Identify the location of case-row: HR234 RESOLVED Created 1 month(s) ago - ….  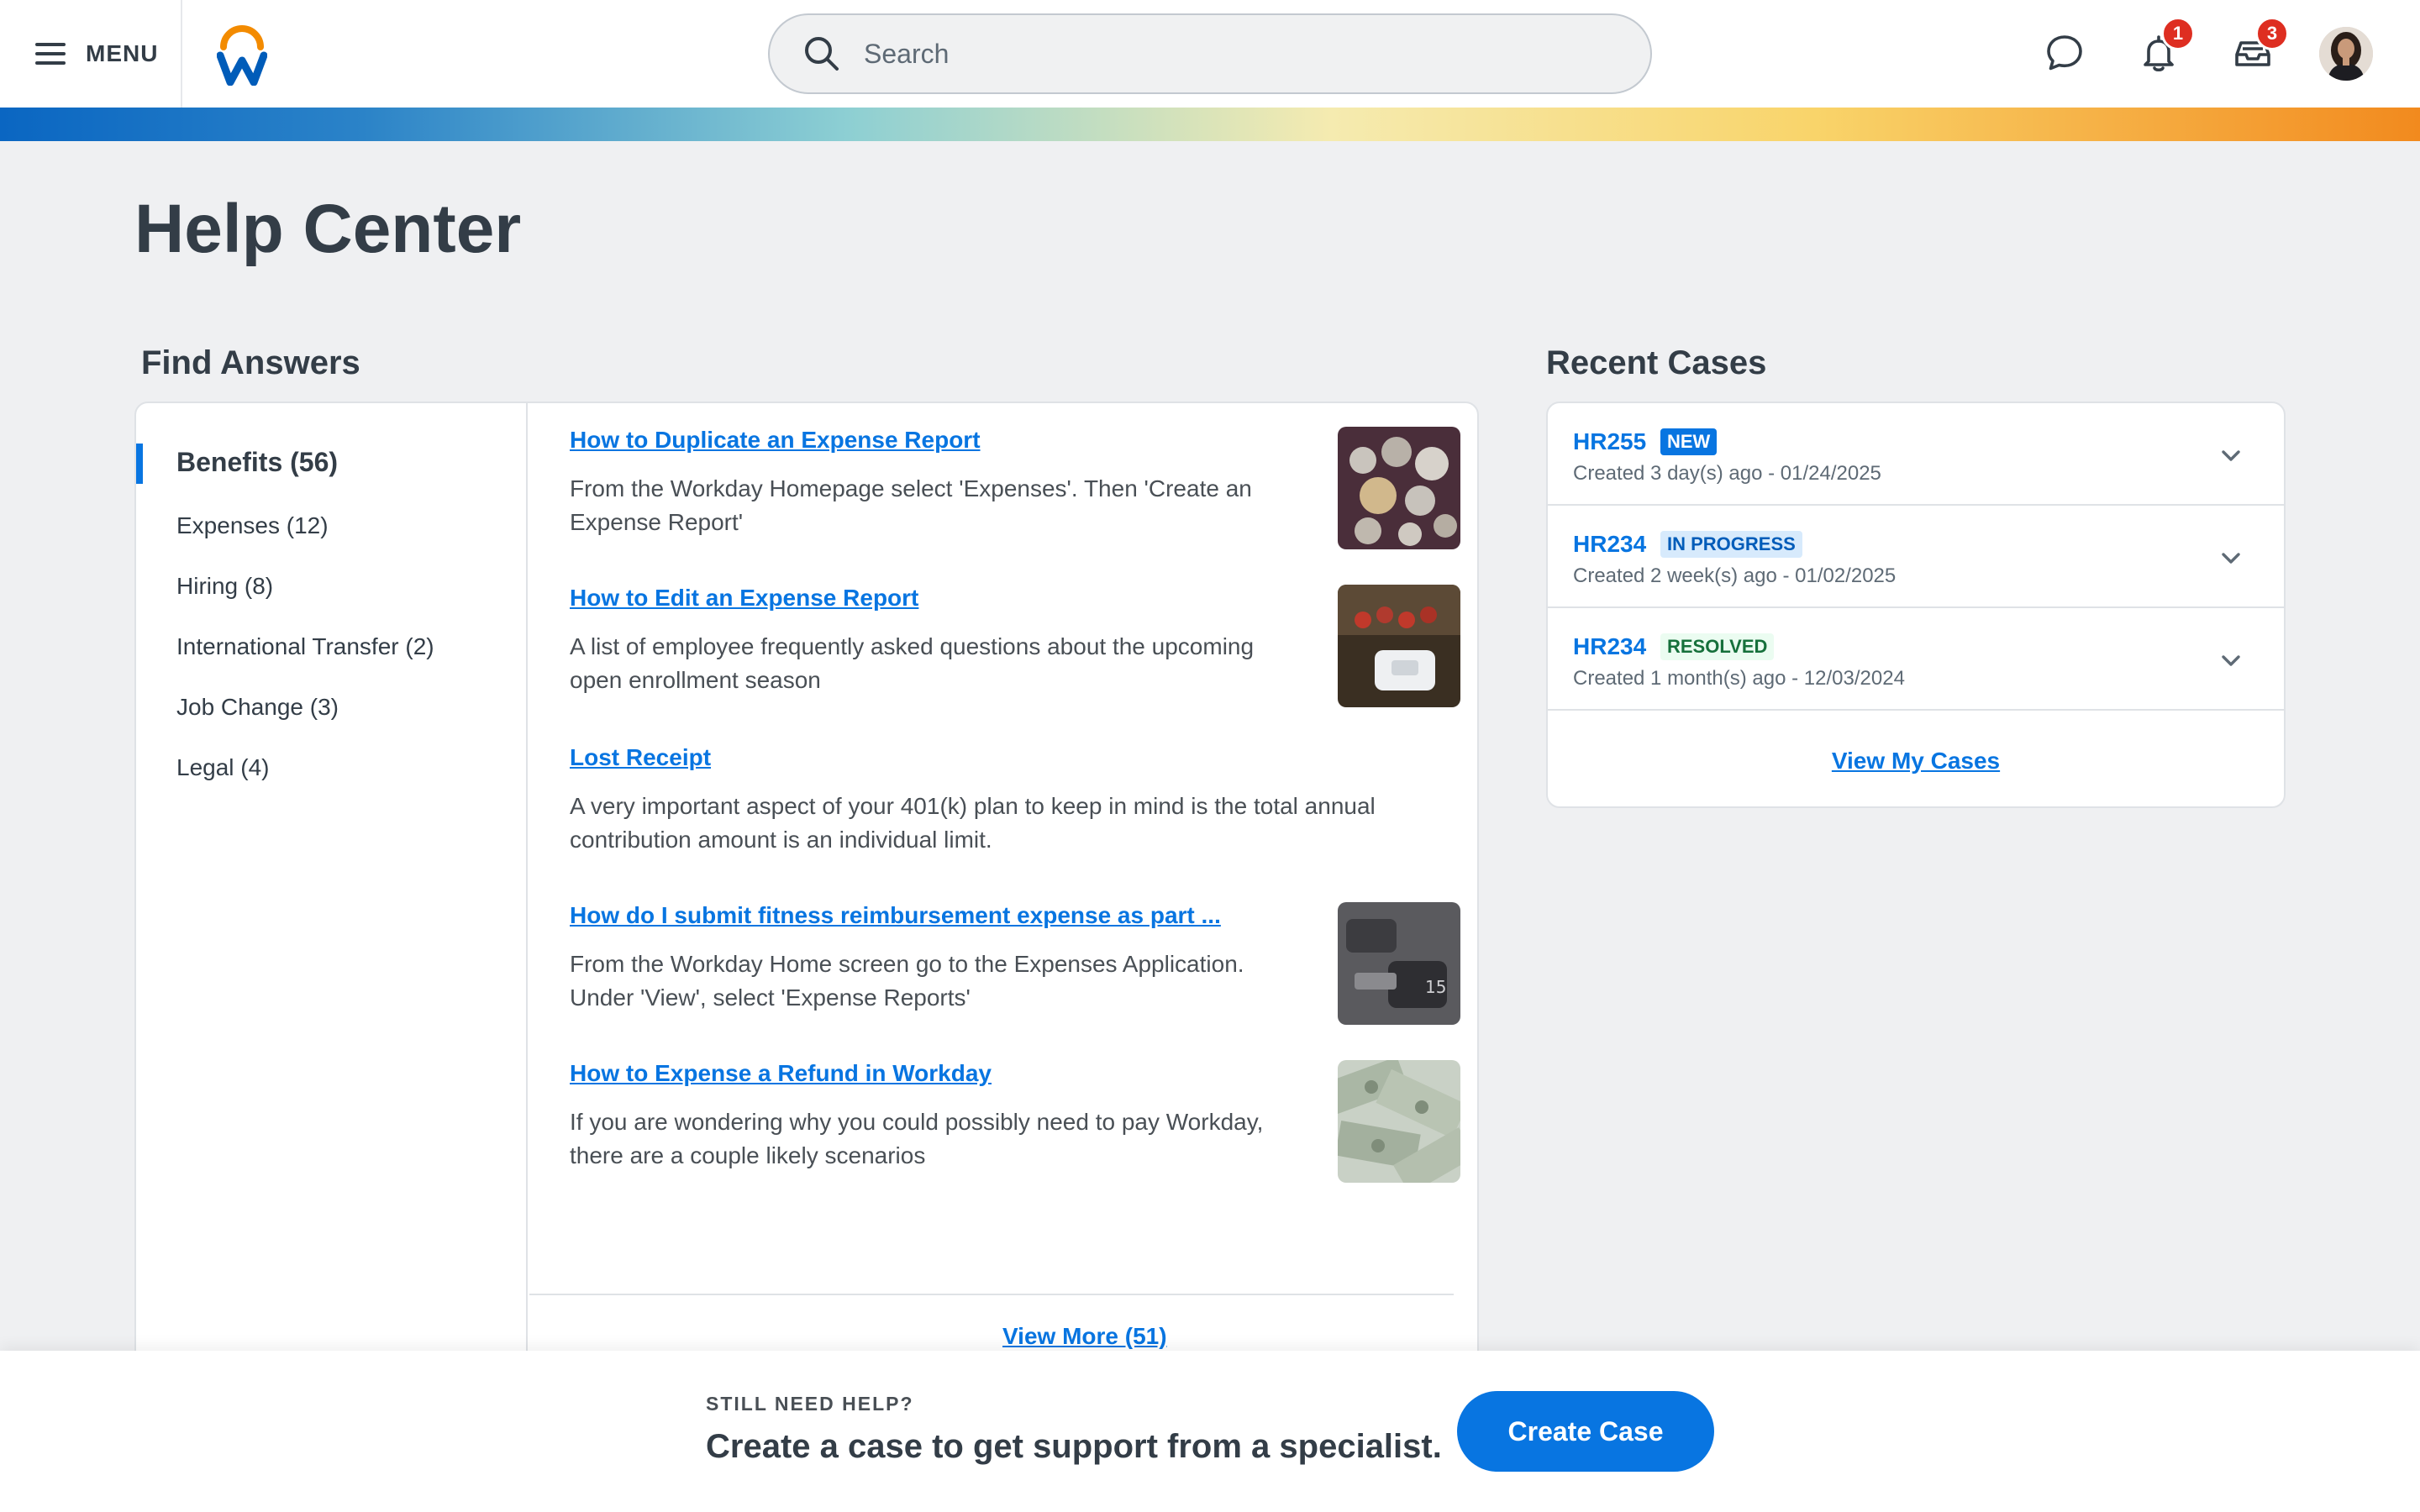
(1916, 659).